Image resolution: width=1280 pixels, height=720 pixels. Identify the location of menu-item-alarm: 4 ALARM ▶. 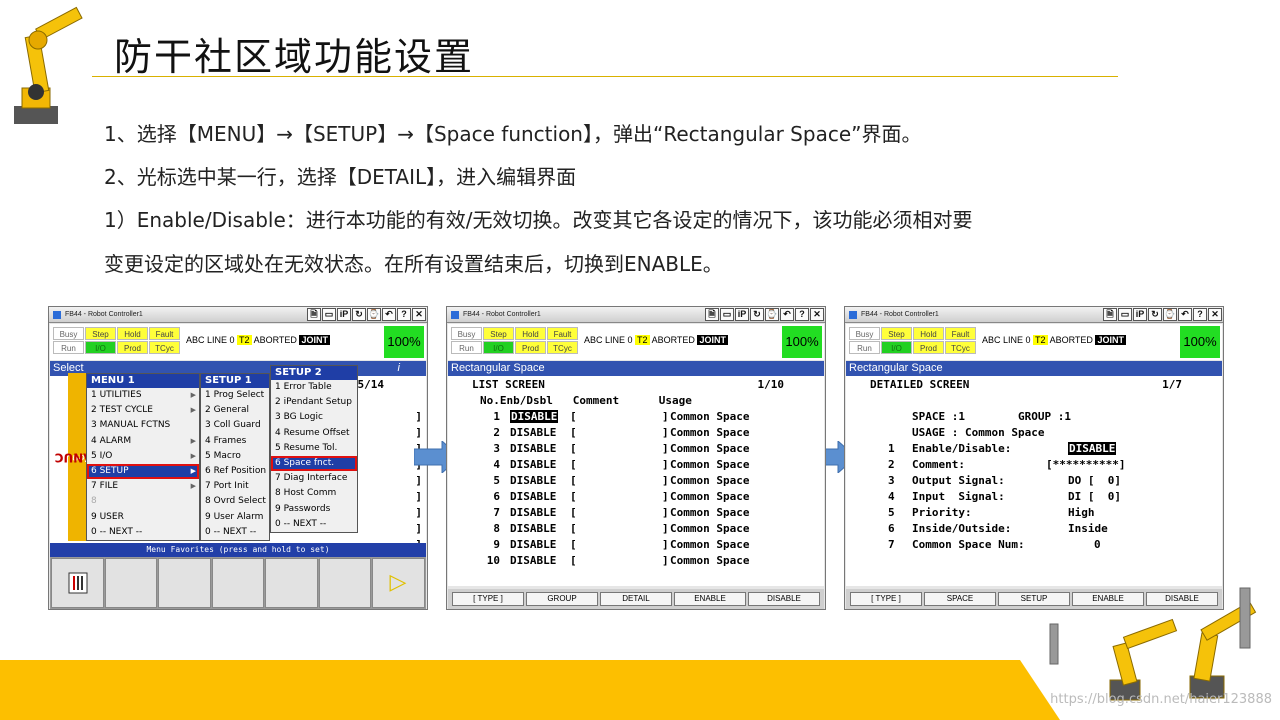
(143, 441).